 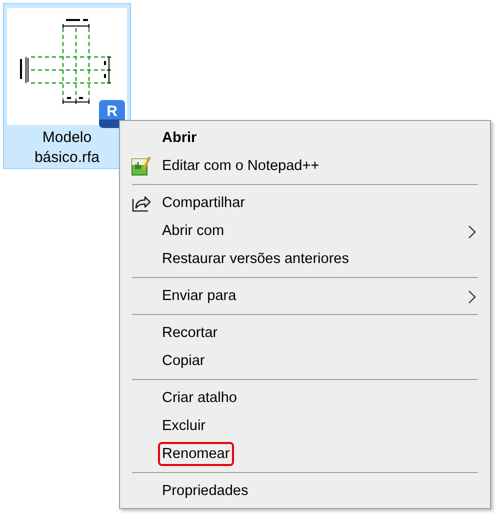 What do you see at coordinates (305, 296) in the screenshot?
I see `menu-item: Enviar para` at bounding box center [305, 296].